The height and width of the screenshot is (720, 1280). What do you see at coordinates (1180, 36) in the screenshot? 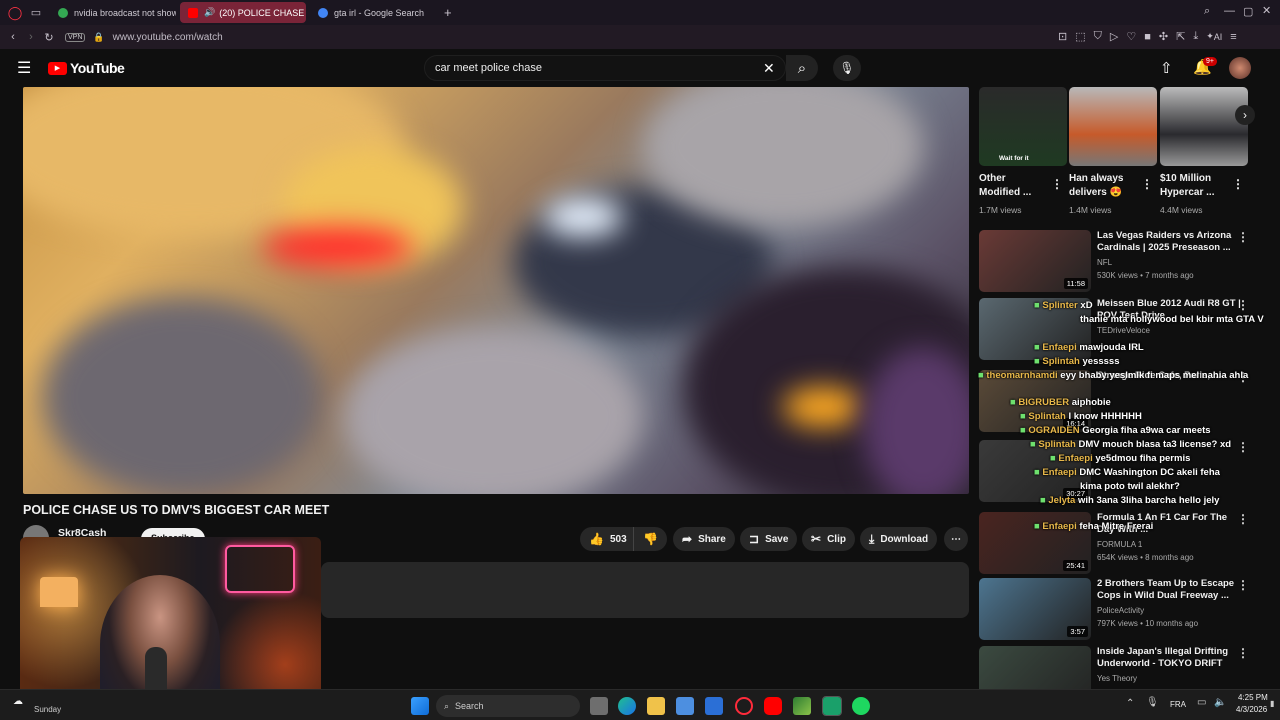
I see `share-icon: ⇱` at bounding box center [1180, 36].